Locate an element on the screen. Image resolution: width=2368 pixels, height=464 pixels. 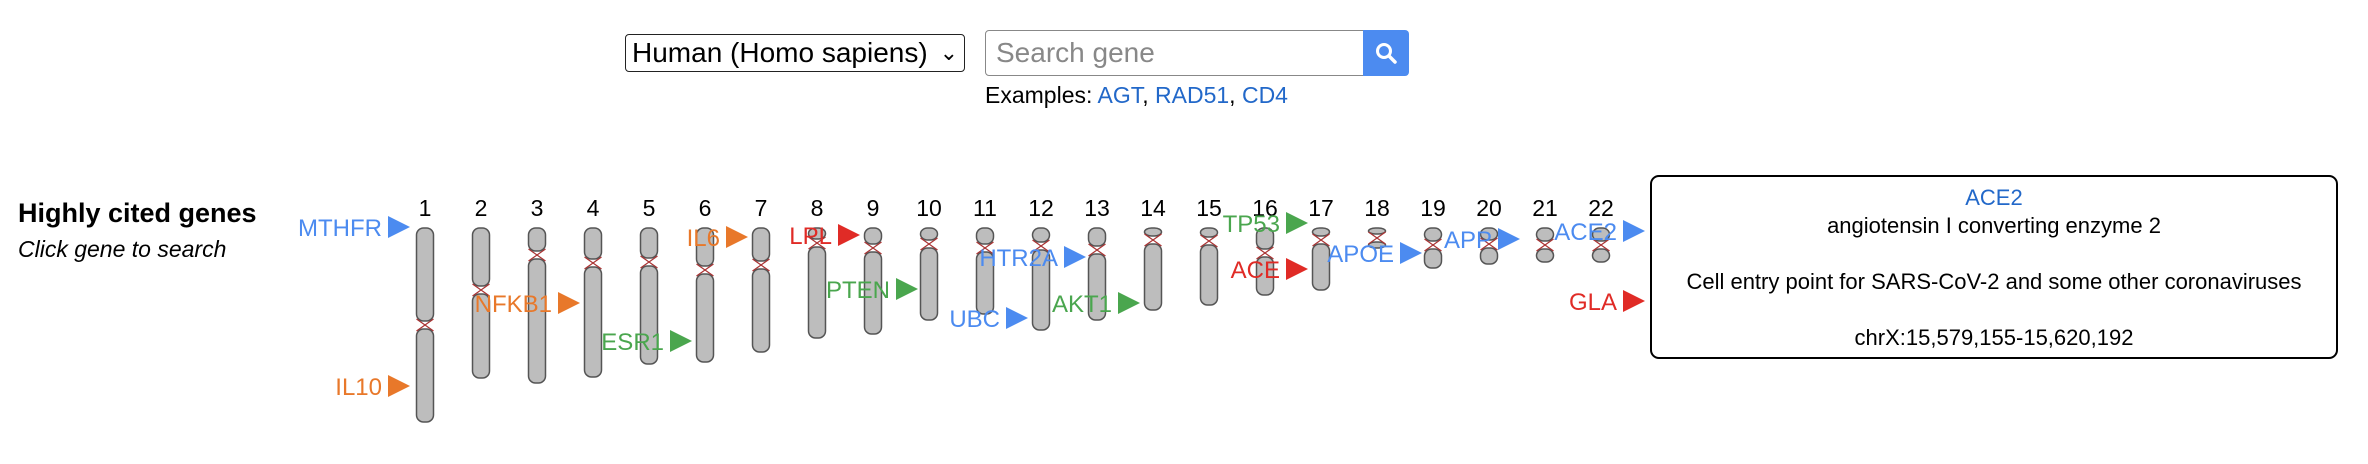
gene-marker-tp53: TP53 is located at coordinates (1265, 224).